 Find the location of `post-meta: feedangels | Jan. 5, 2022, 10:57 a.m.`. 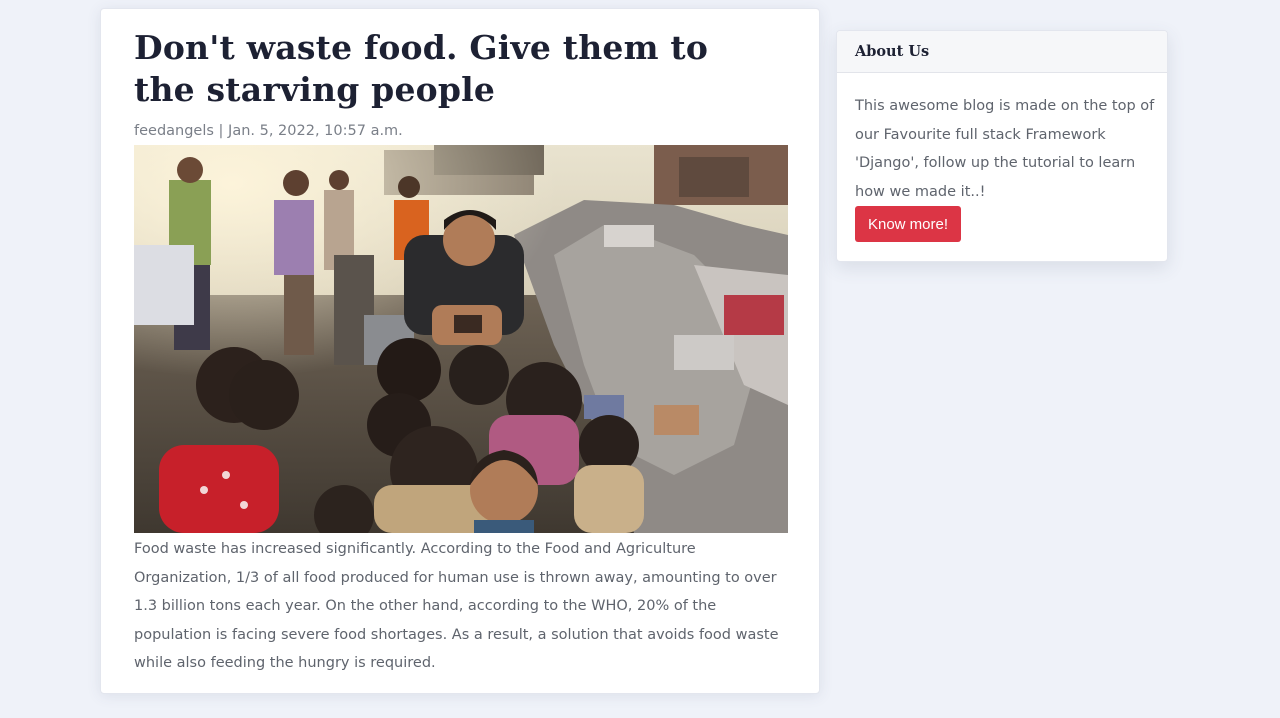

post-meta: feedangels | Jan. 5, 2022, 10:57 a.m. is located at coordinates (268, 131).